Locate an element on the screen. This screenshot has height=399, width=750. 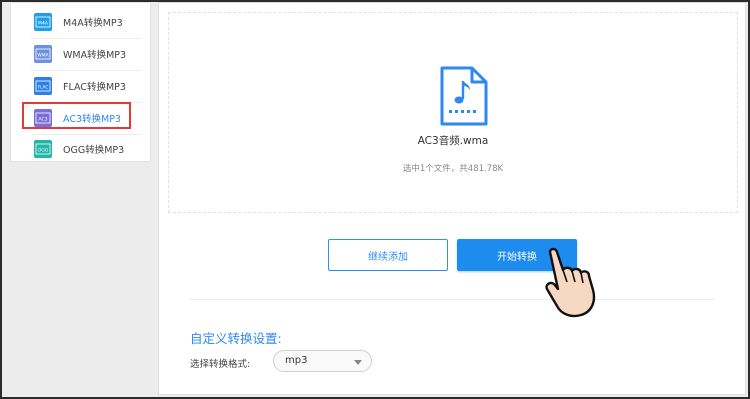
svg-text: OGG is located at coordinates (43, 151).